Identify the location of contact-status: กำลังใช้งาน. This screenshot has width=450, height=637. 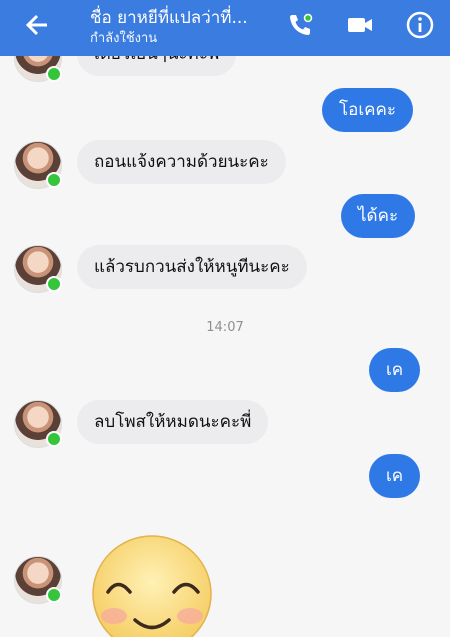
(124, 38).